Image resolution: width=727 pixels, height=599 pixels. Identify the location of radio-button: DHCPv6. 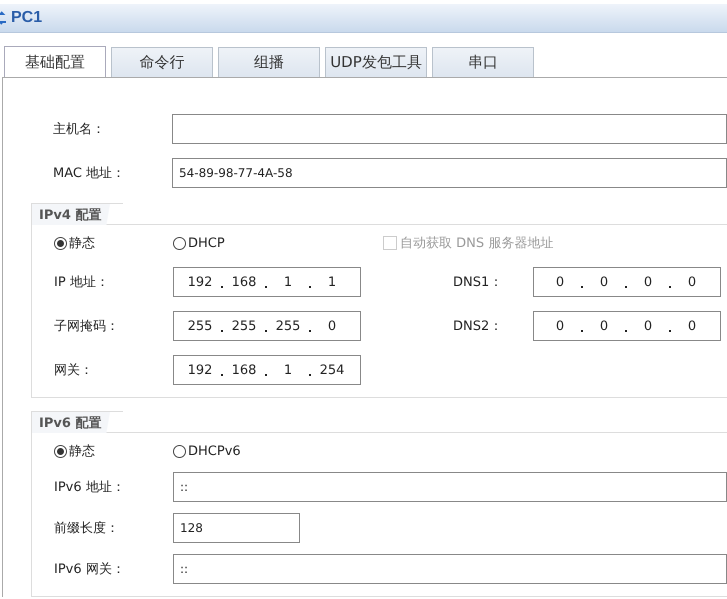
(207, 451).